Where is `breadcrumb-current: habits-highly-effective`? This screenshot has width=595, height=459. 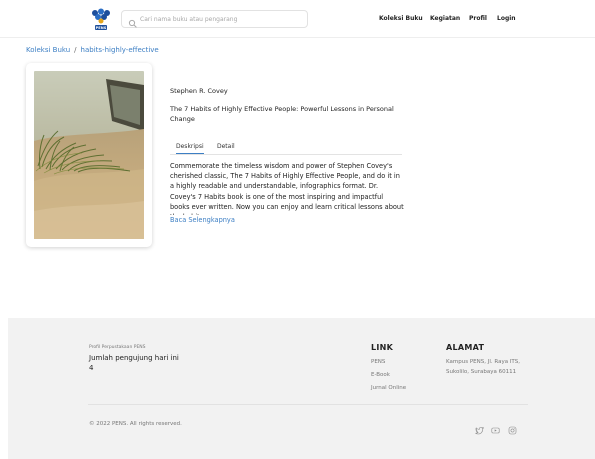 breadcrumb-current: habits-highly-effective is located at coordinates (120, 50).